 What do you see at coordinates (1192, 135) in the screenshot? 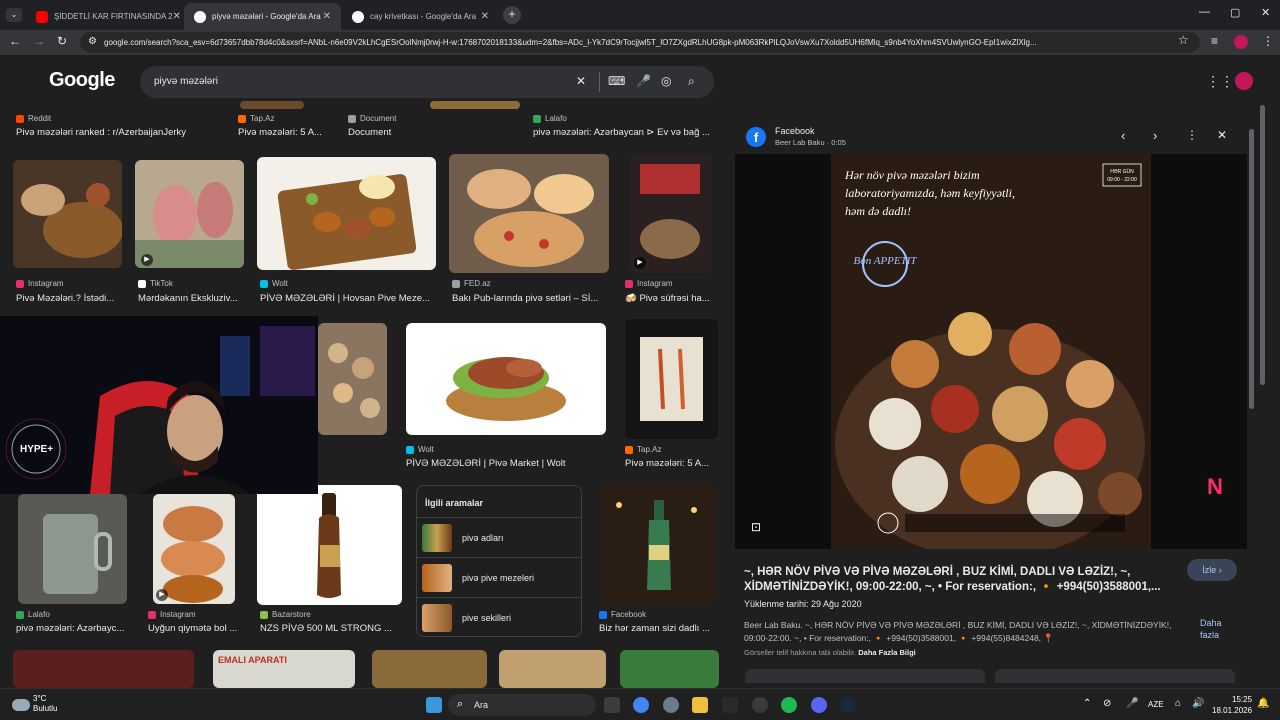
I see `more-options-icon: ⋮` at bounding box center [1192, 135].